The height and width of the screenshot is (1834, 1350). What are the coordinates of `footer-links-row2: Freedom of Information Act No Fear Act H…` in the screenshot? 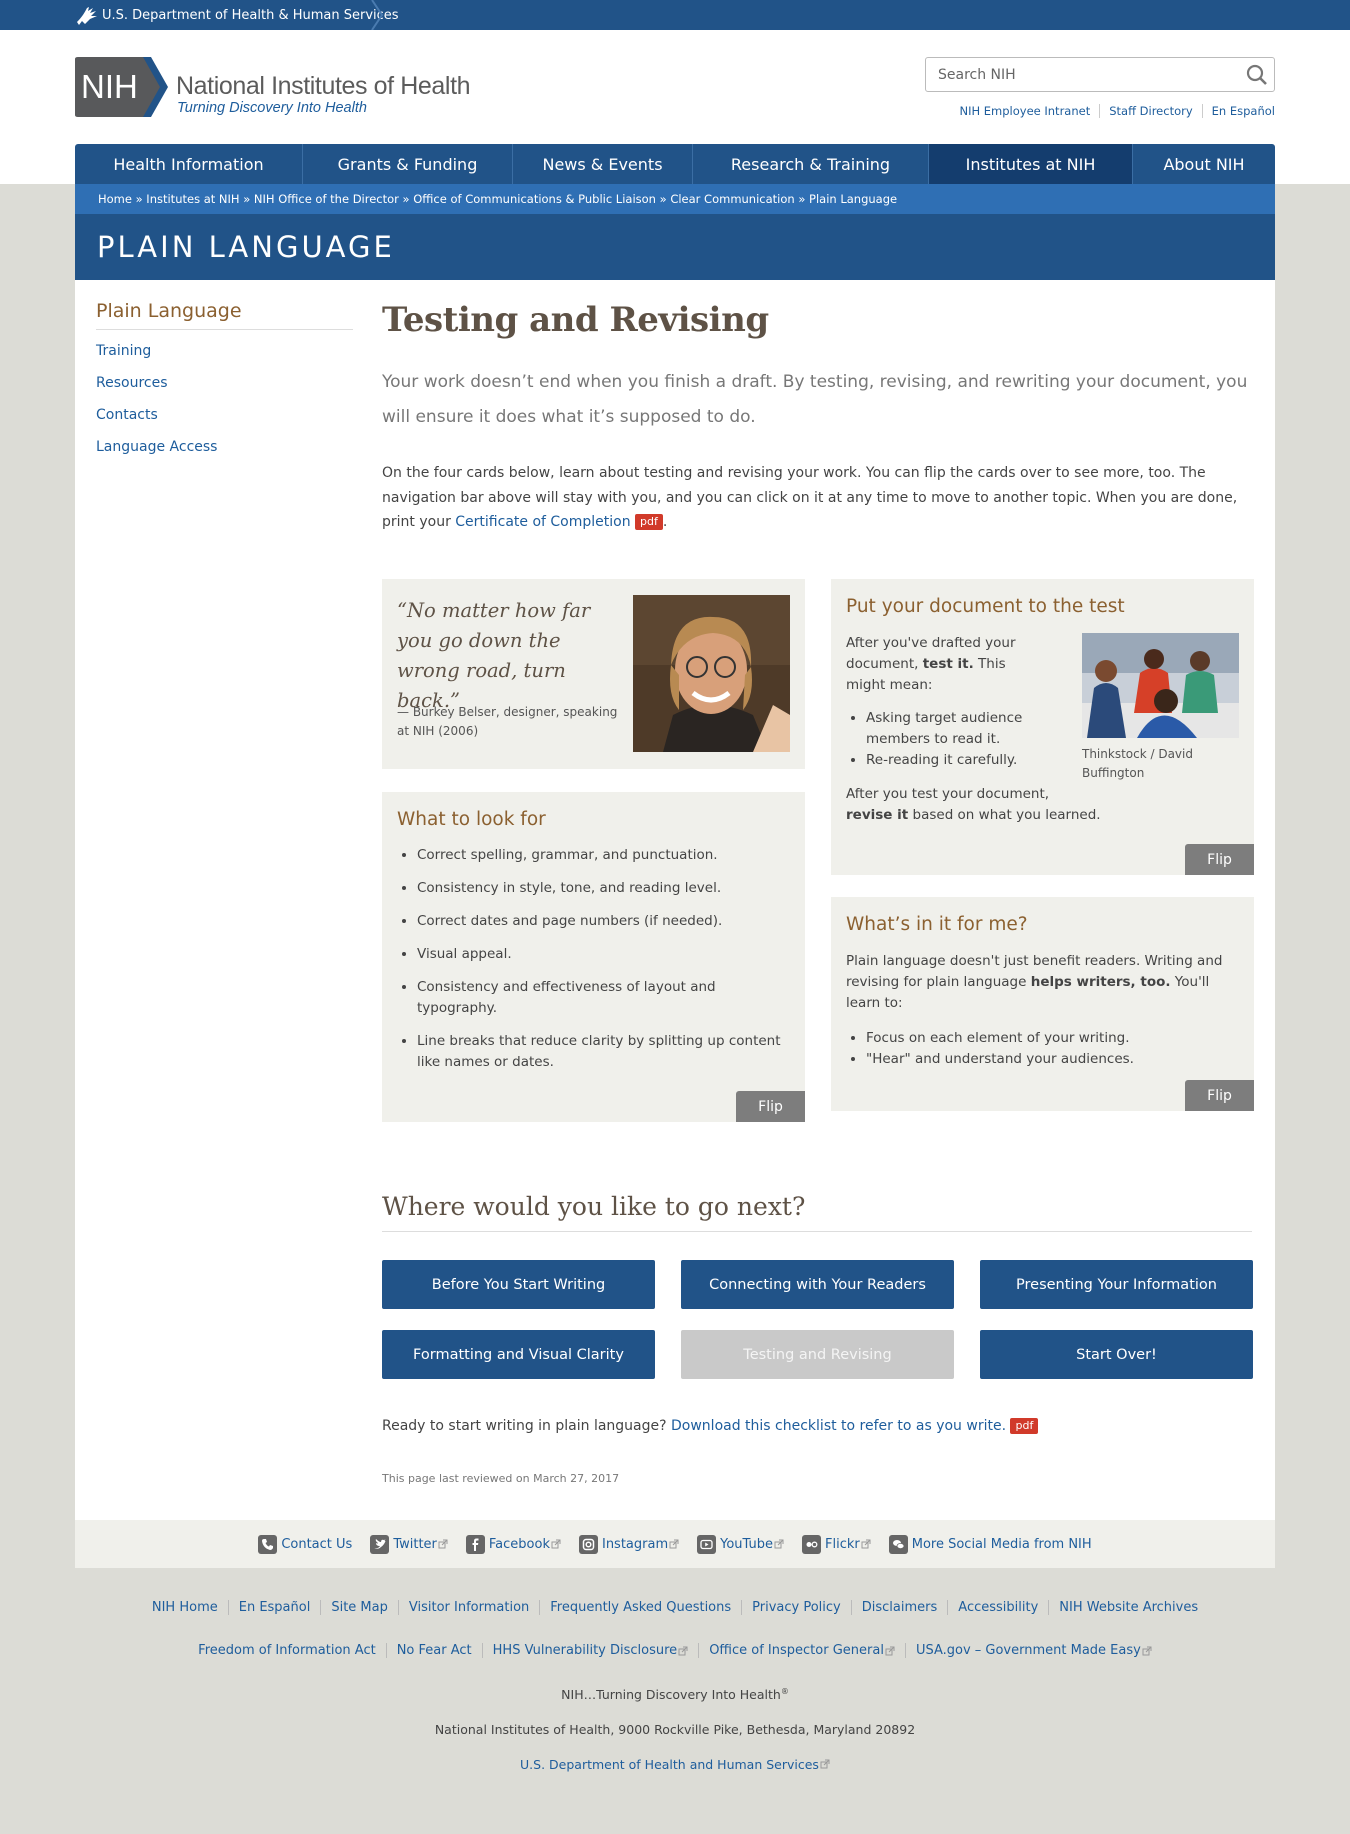 It's located at (675, 1650).